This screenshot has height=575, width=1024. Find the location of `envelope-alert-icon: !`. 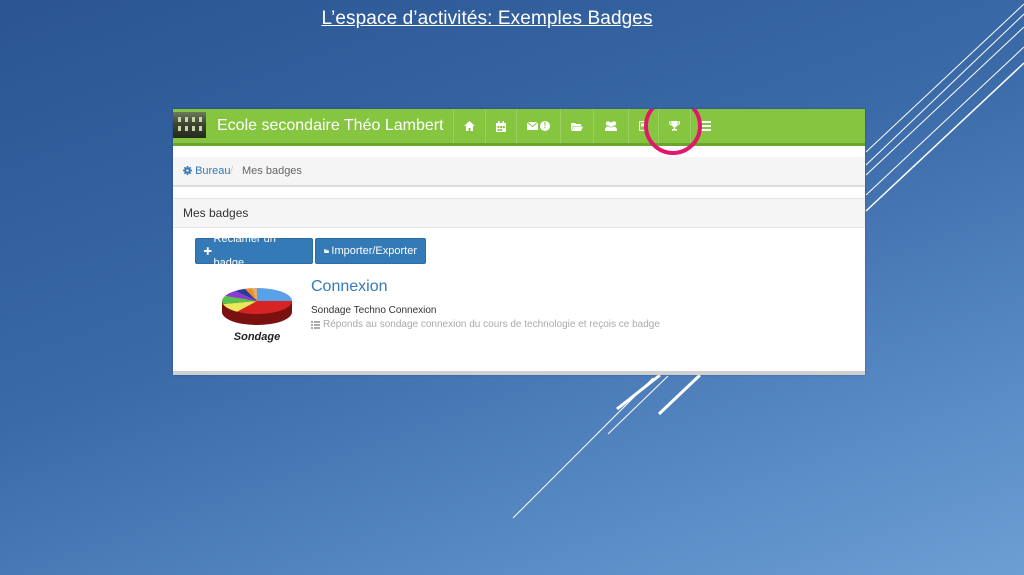

envelope-alert-icon: ! is located at coordinates (538, 126).